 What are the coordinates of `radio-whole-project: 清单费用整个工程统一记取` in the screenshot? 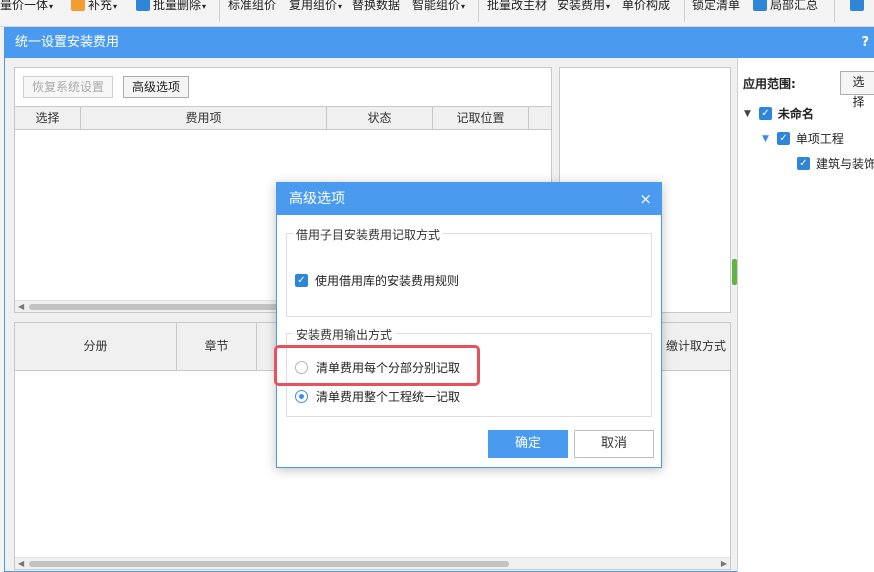 It's located at (377, 396).